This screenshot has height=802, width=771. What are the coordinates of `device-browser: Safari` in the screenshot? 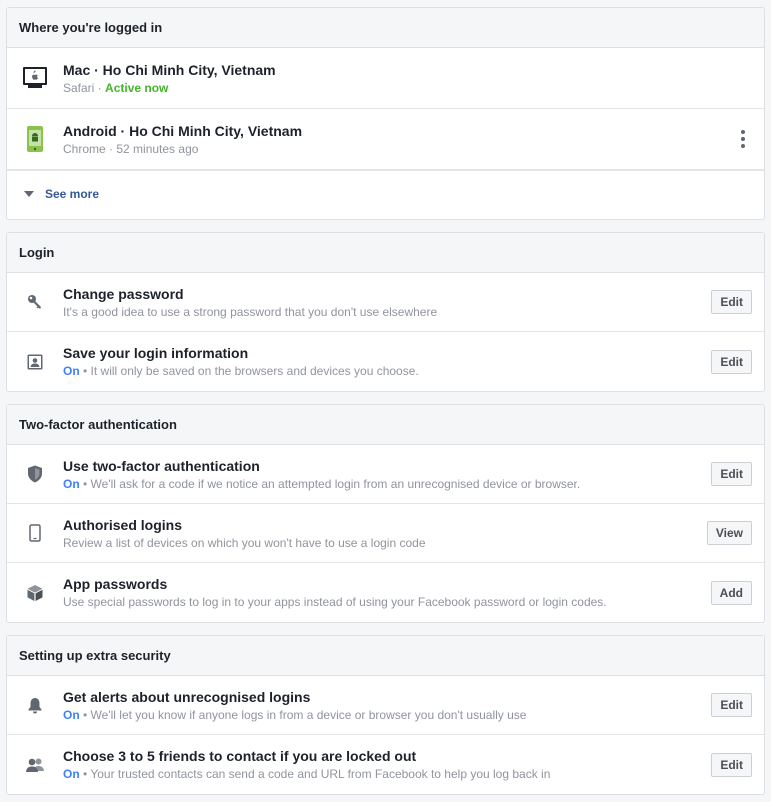 It's located at (79, 87).